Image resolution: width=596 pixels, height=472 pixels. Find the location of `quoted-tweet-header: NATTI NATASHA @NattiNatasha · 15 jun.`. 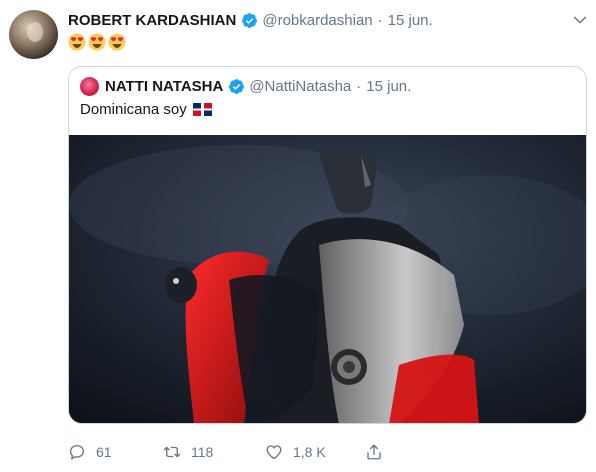

quoted-tweet-header: NATTI NATASHA @NattiNatasha · 15 jun. is located at coordinates (245, 86).